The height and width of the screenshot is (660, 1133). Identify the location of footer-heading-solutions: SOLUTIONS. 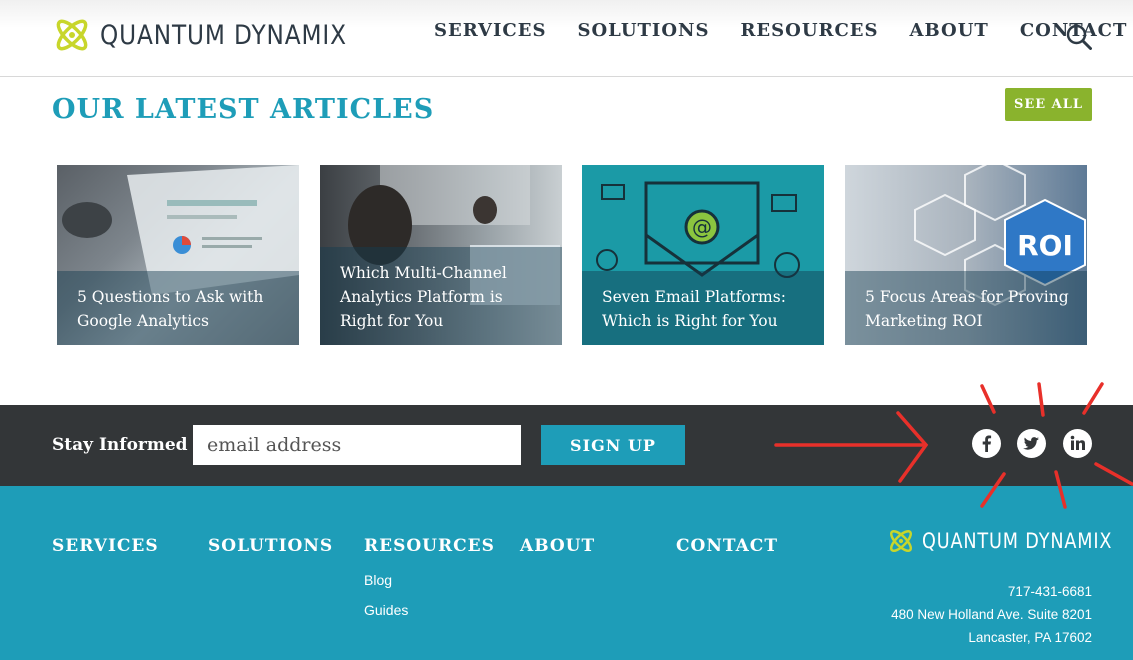
(270, 546).